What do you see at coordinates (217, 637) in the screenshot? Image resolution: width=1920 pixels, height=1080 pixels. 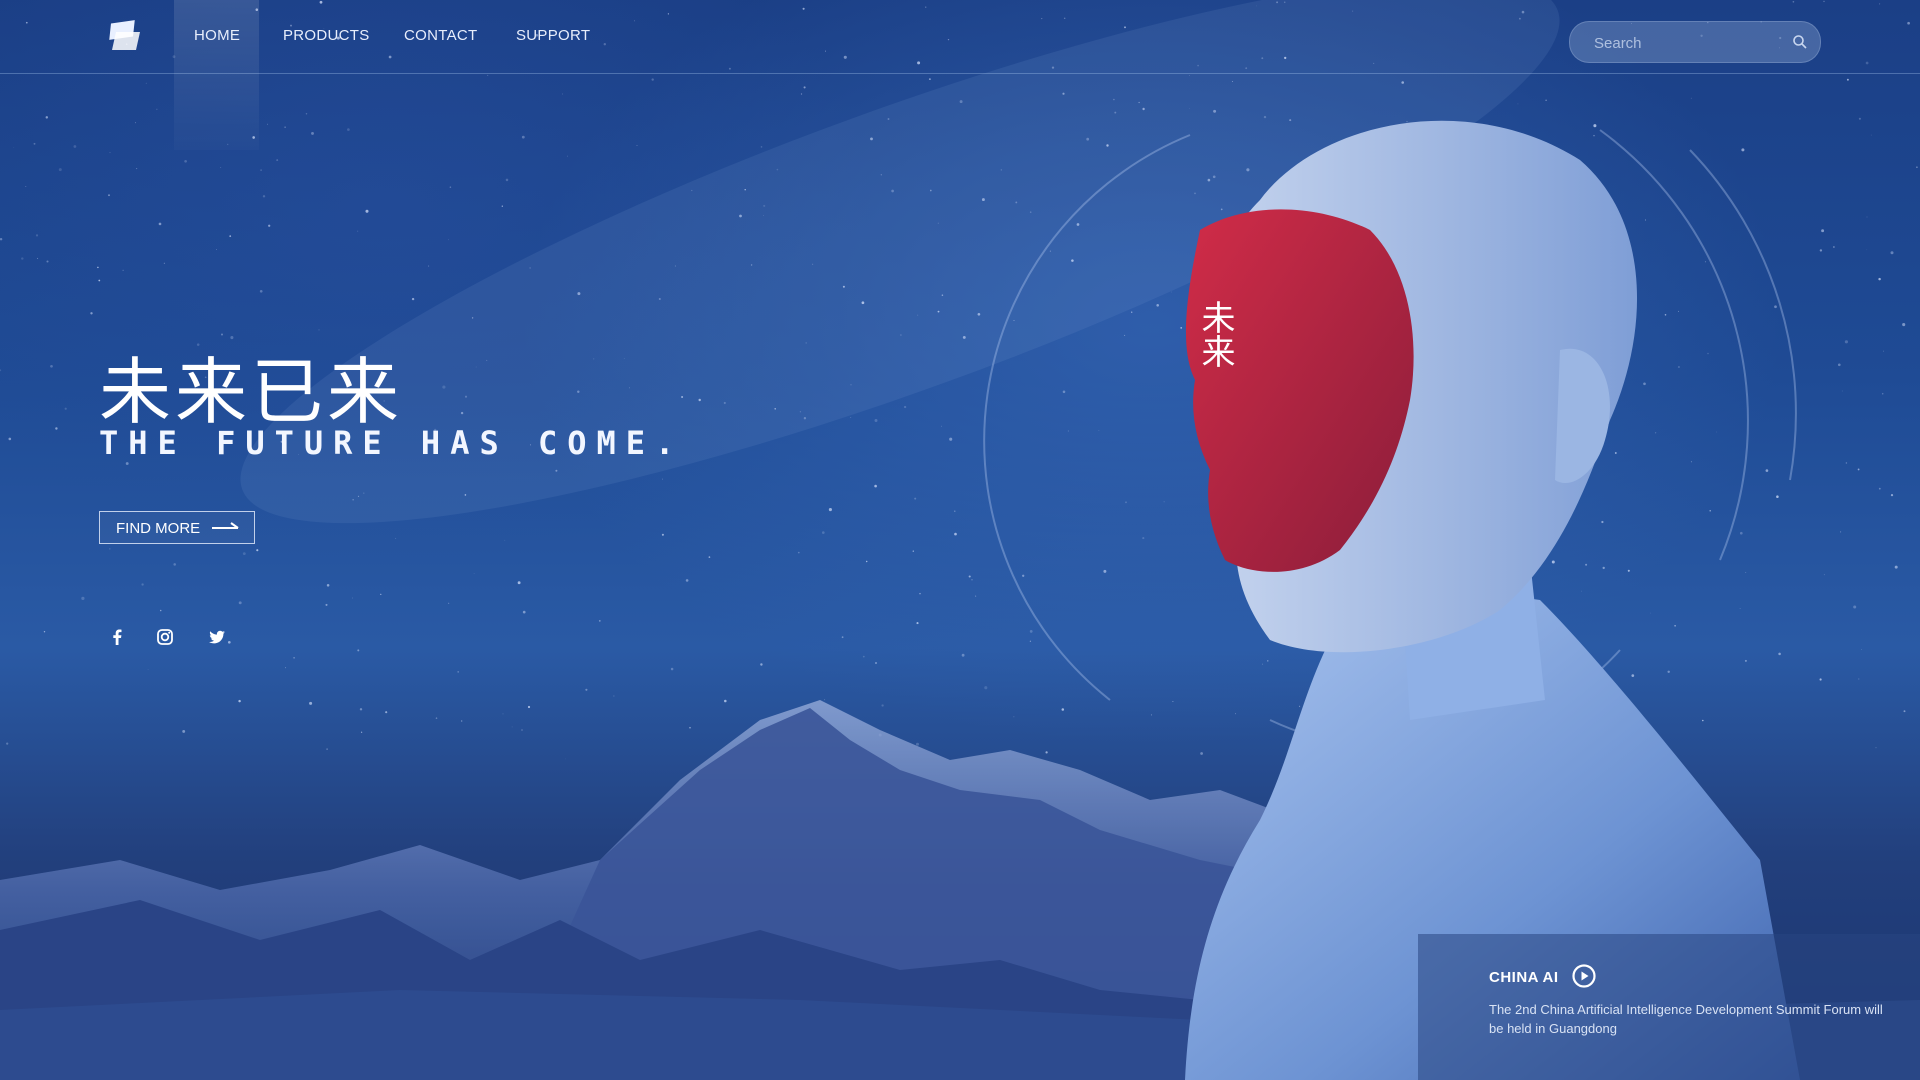 I see `twitter-icon` at bounding box center [217, 637].